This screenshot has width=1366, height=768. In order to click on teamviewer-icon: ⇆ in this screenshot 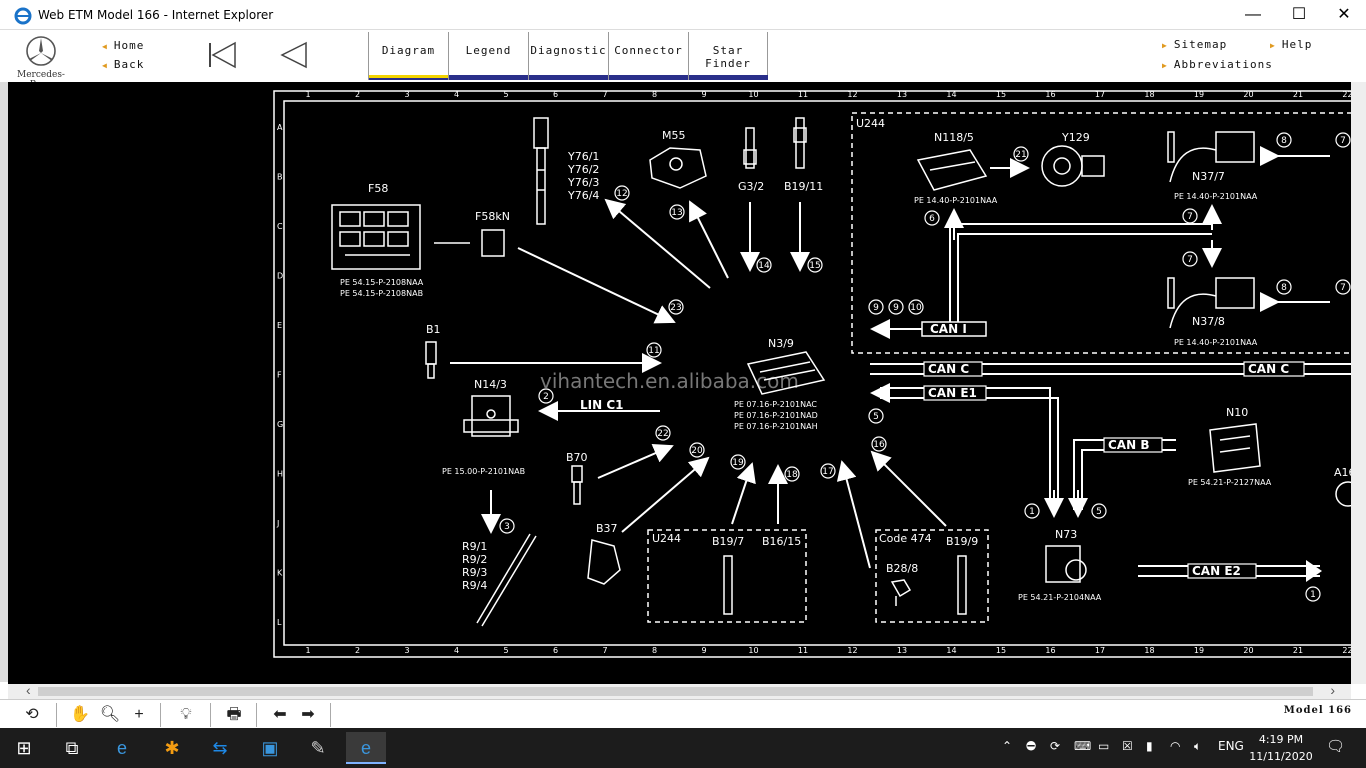, I will do `click(220, 748)`.